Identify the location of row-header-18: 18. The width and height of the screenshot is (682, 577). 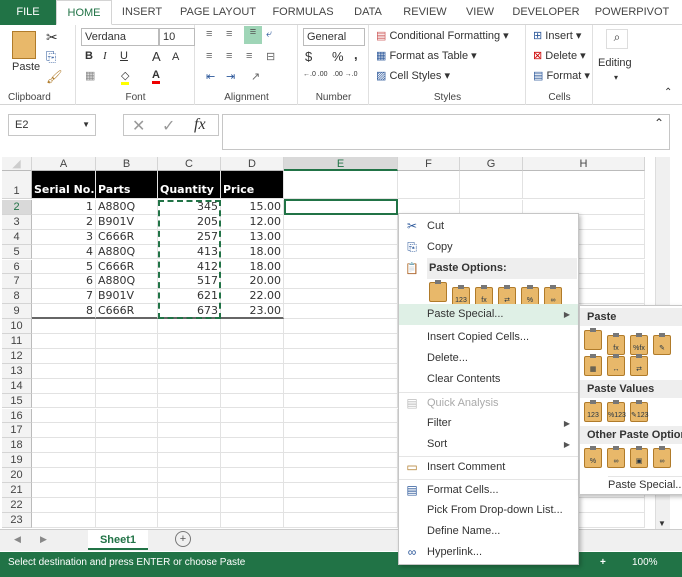
(17, 446).